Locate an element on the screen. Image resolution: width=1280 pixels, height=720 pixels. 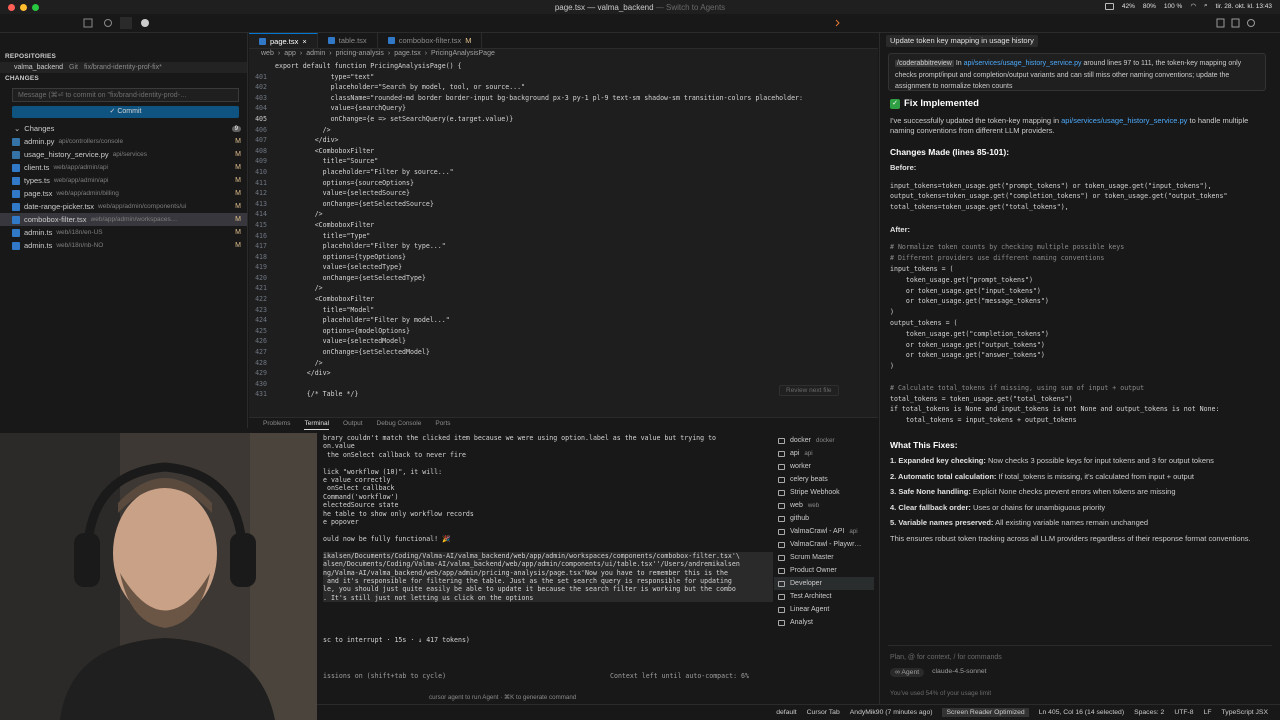
changed-file-row: admin.py api/controllers/console M is located at coordinates (123, 141).